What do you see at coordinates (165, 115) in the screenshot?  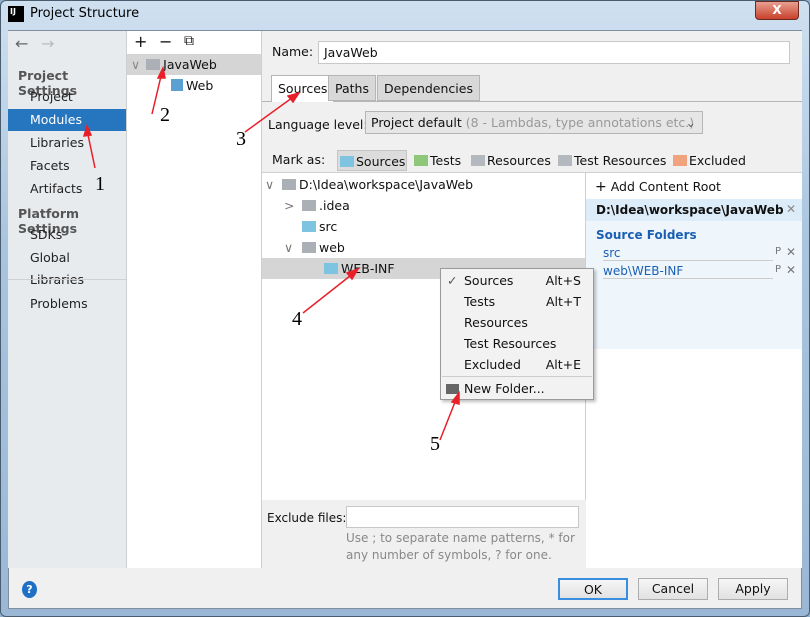 I see `annotation-2: 2` at bounding box center [165, 115].